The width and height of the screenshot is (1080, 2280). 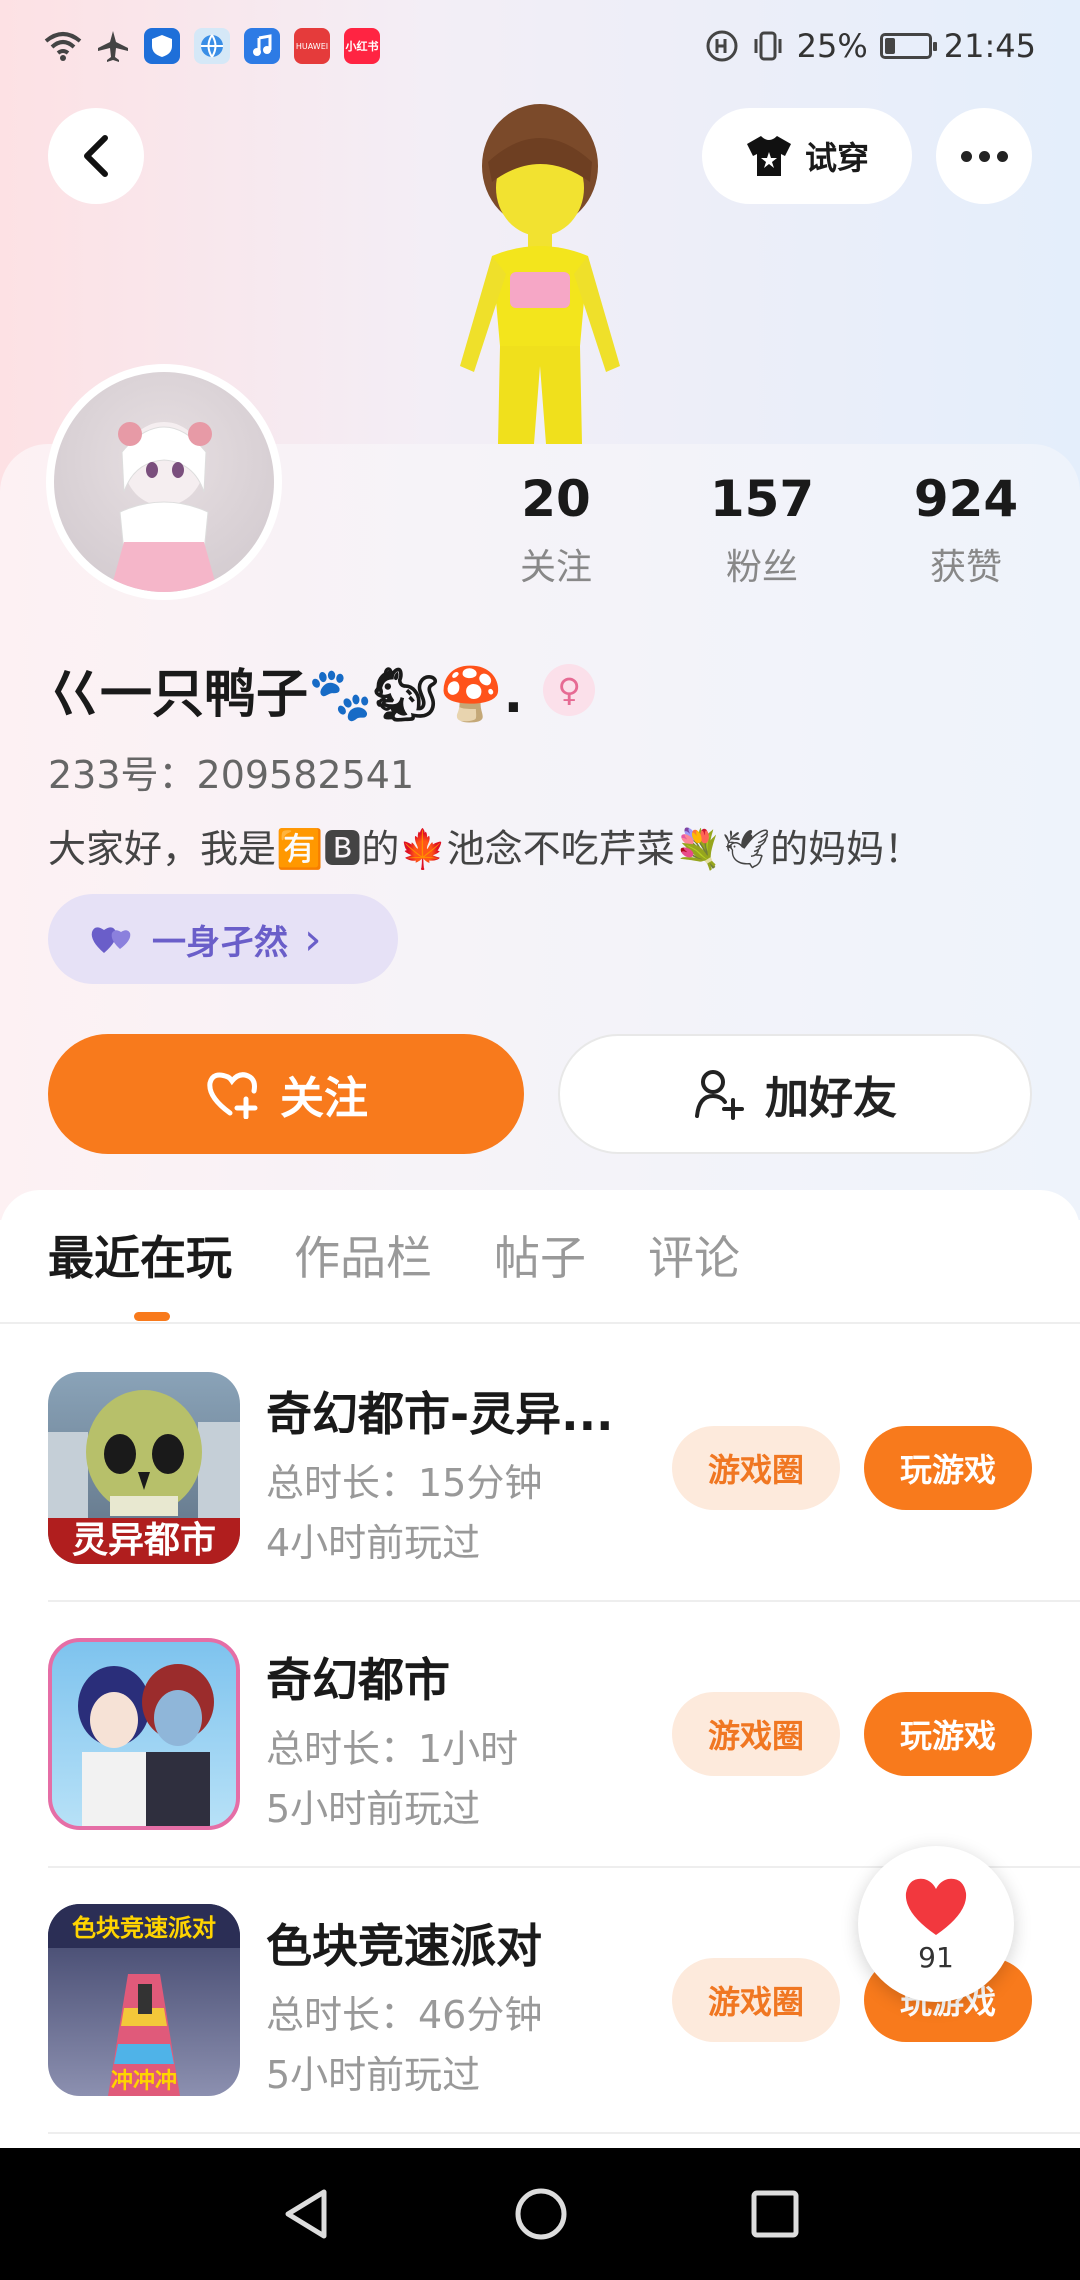 I want to click on wifi-icon, so click(x=63, y=46).